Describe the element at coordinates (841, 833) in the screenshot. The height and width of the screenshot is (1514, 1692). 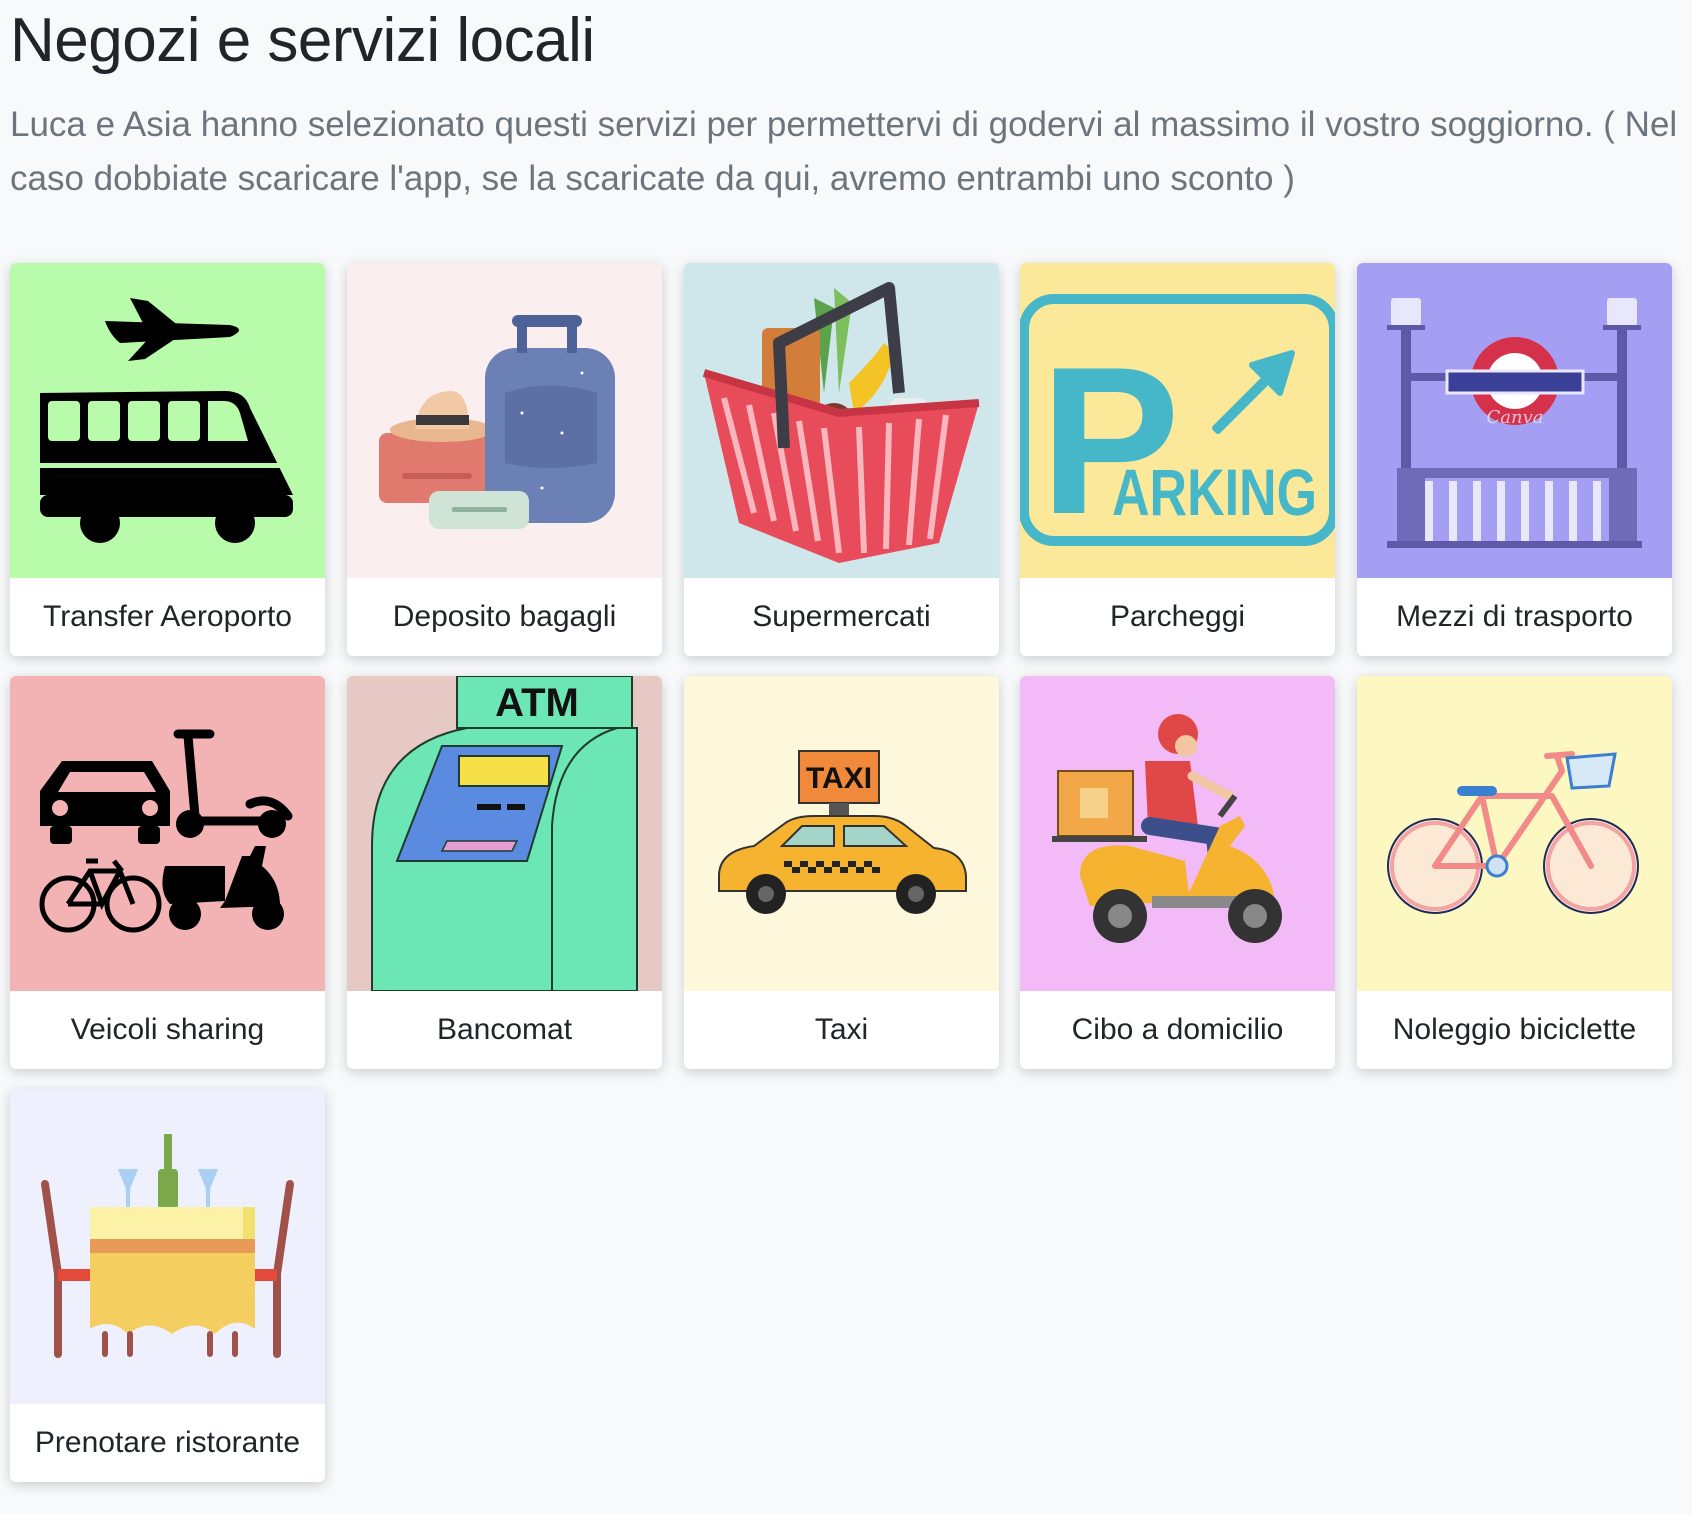
I see `taxi-icon: TAXI` at that location.